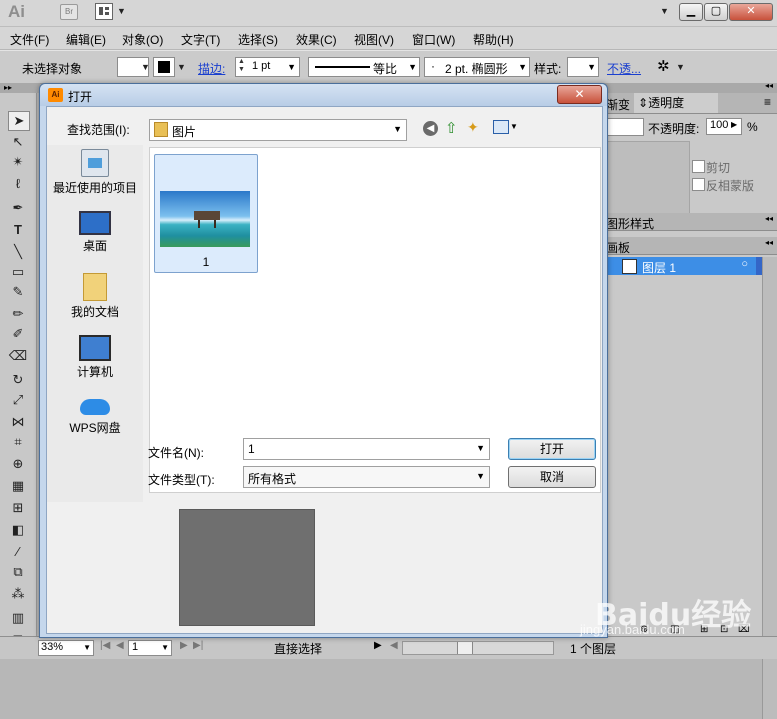  What do you see at coordinates (18, 486) in the screenshot?
I see `perspective-grid-tool-icon: ▦` at bounding box center [18, 486].